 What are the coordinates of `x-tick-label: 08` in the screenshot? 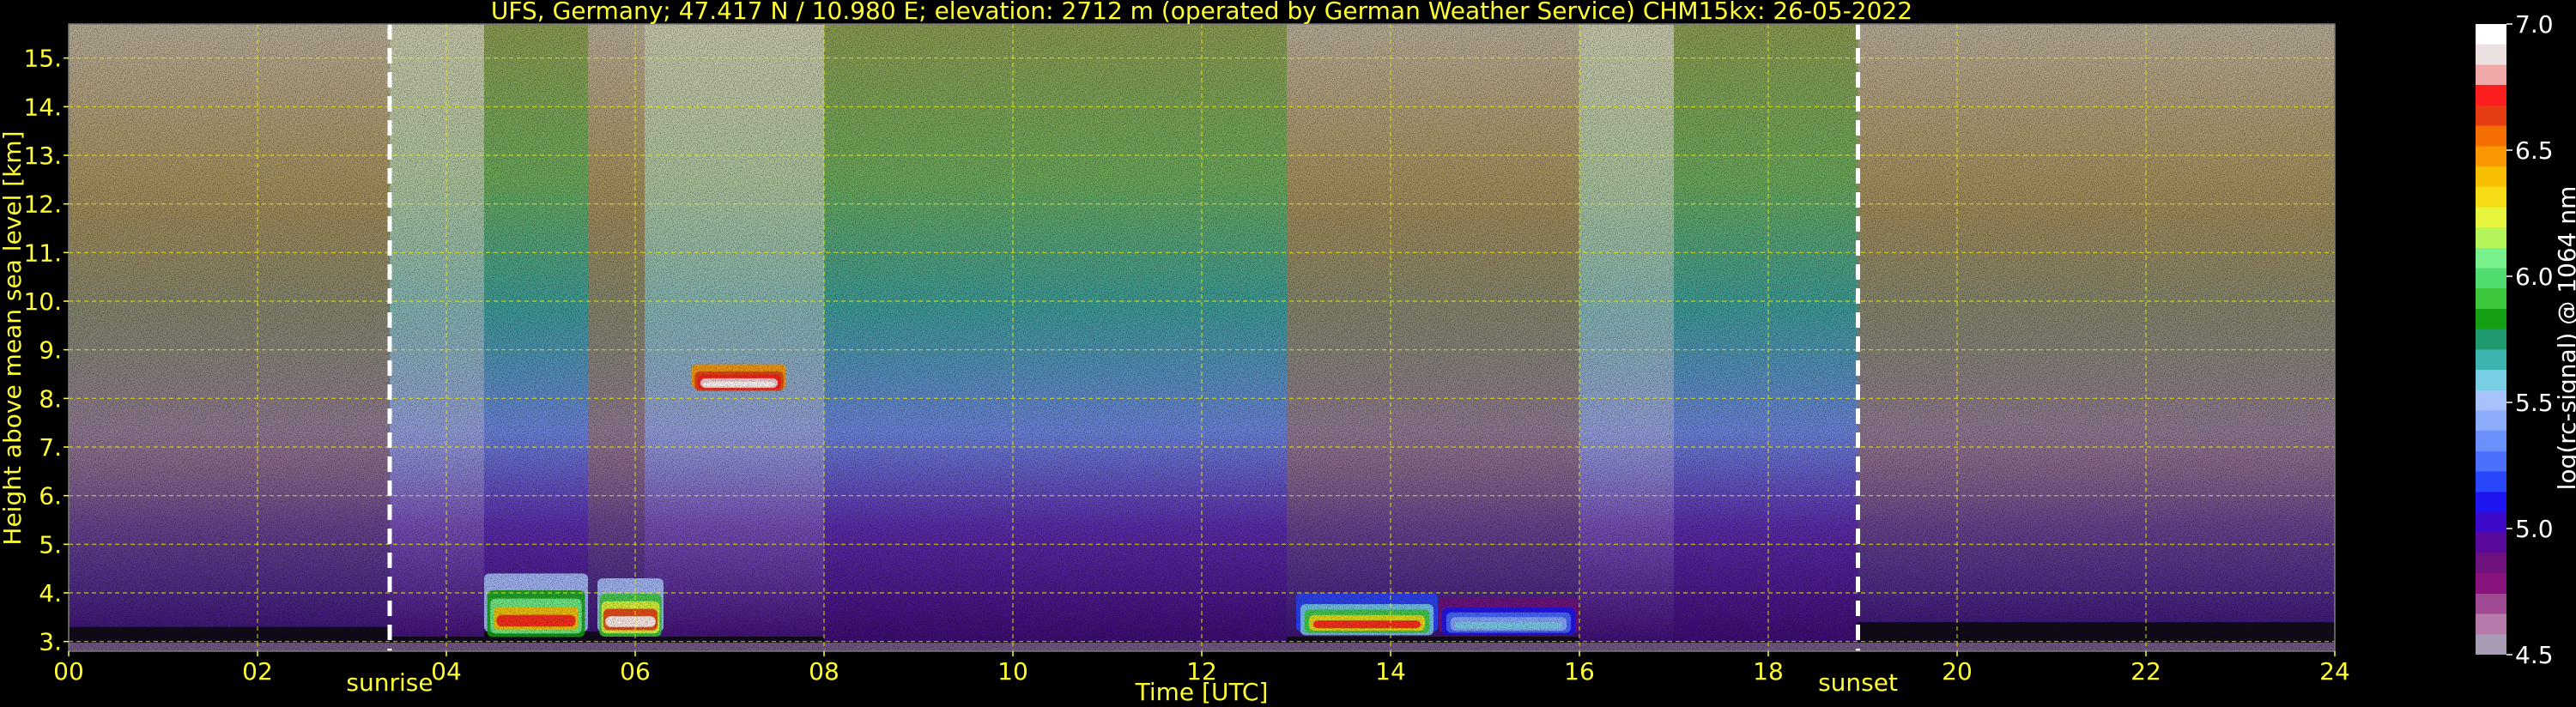 It's located at (824, 671).